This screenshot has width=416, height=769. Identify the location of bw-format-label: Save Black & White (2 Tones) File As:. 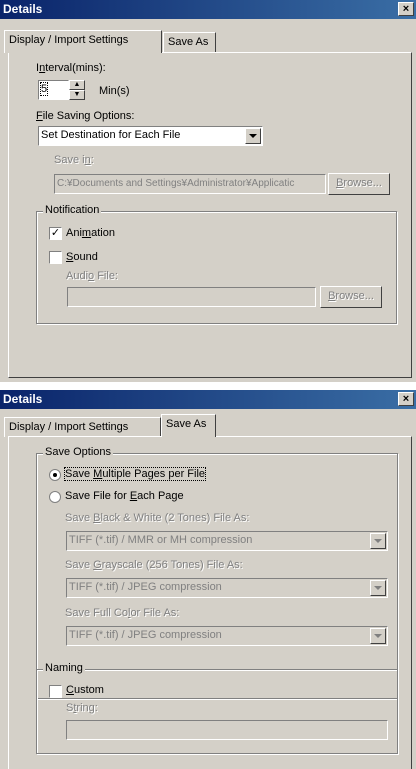
(157, 518).